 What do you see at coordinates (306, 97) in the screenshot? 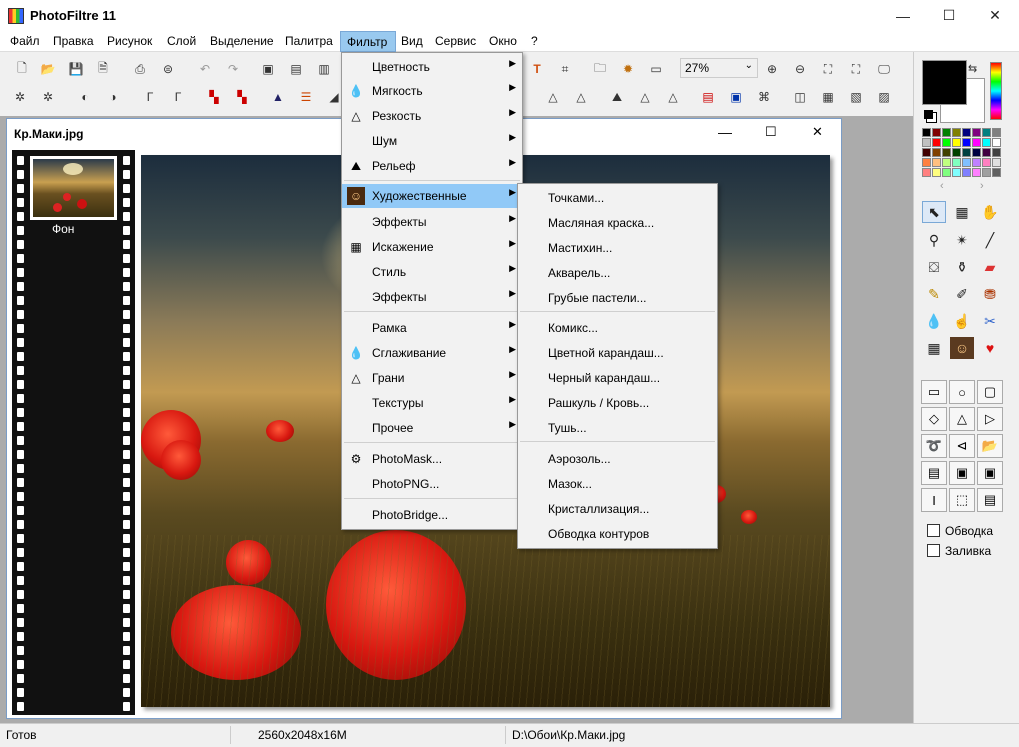
I see `color-balance-icon: ☰` at bounding box center [306, 97].